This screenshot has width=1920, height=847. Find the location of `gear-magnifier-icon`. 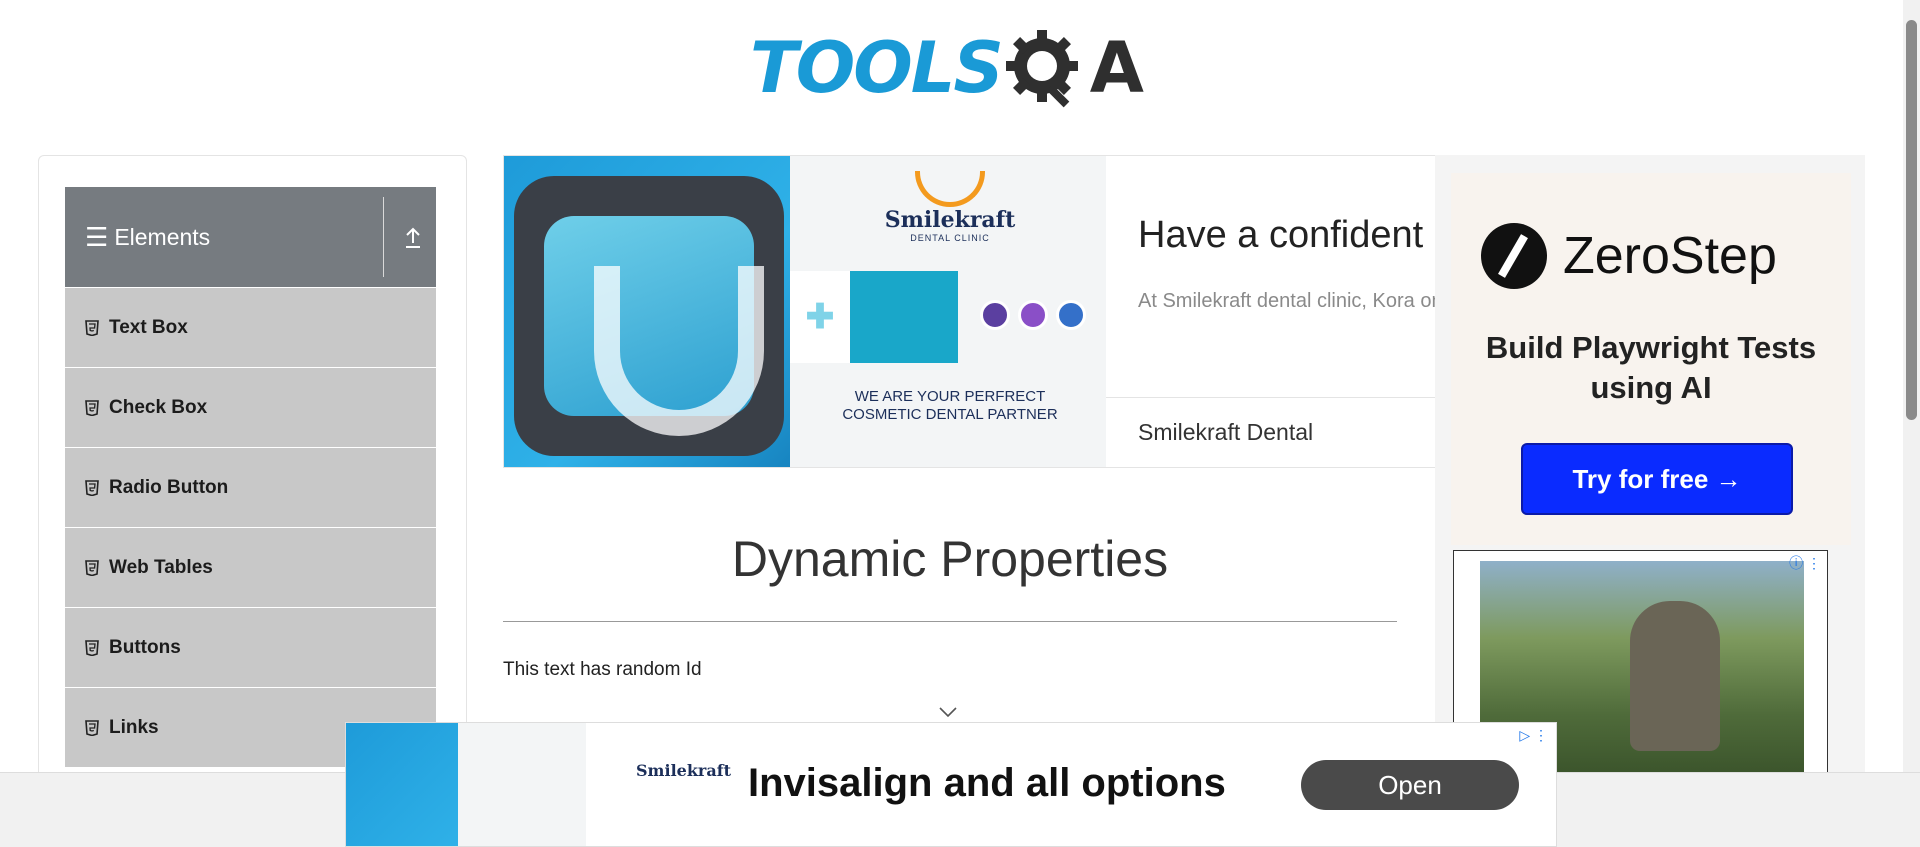

gear-magnifier-icon is located at coordinates (1041, 69).